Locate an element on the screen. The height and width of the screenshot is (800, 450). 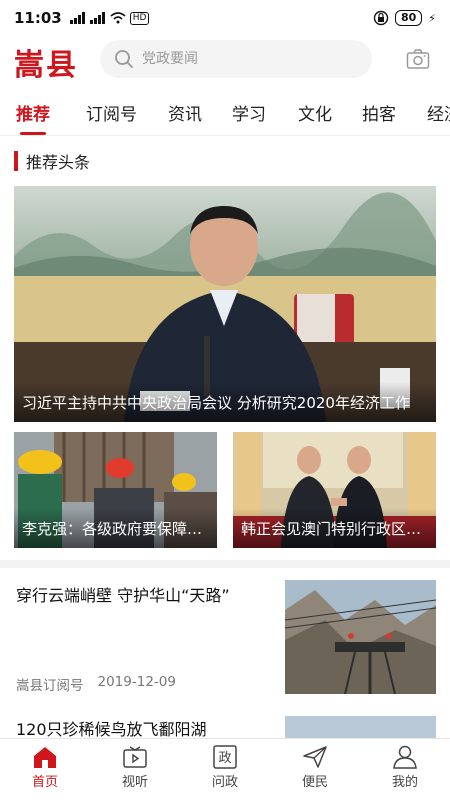
wifi-icon is located at coordinates (118, 18).